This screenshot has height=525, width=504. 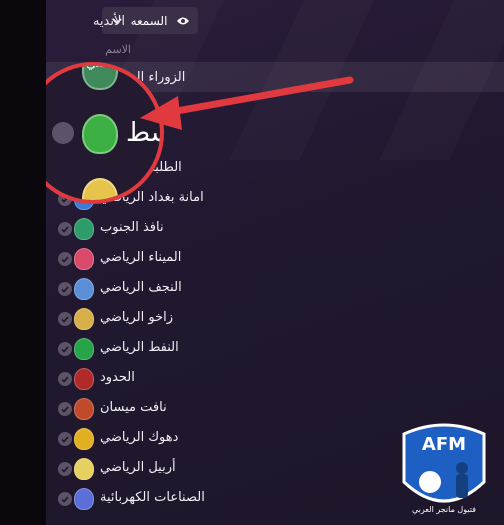 I want to click on club-name: أربيل الرياضي, so click(x=138, y=467).